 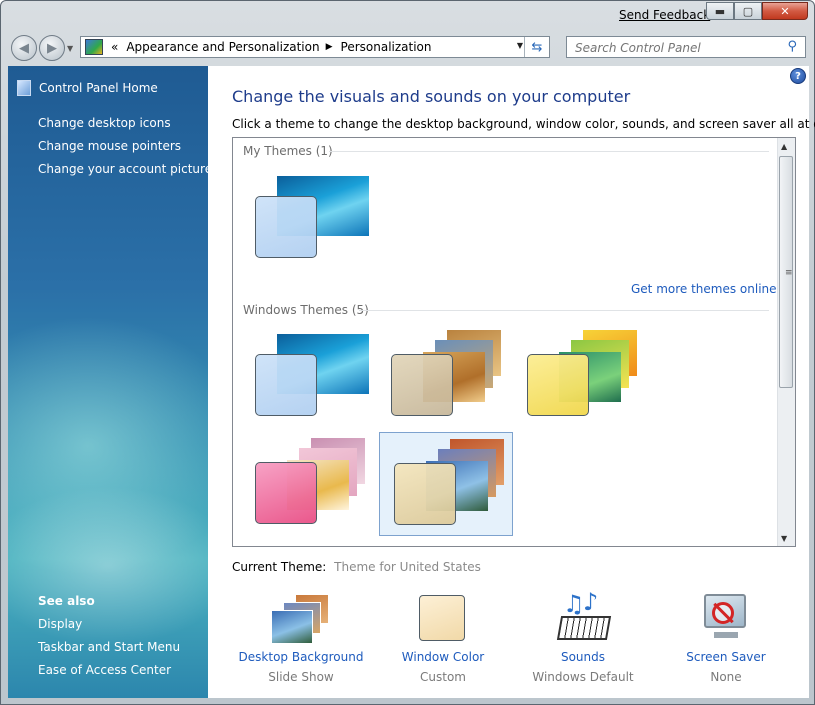 I want to click on screen-saver-value: None, so click(x=726, y=677).